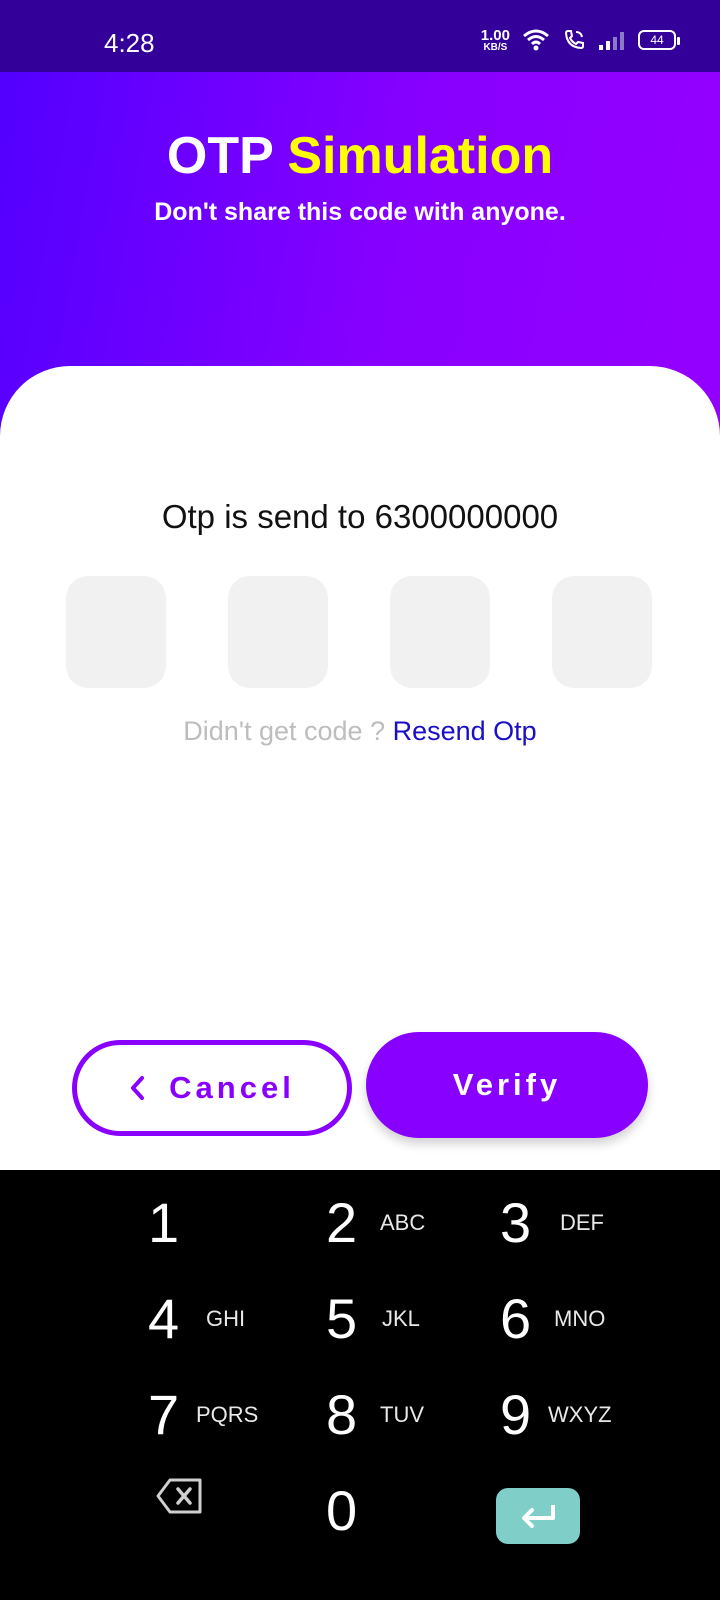 The image size is (720, 1600). I want to click on cancel-button: Cancel, so click(212, 1088).